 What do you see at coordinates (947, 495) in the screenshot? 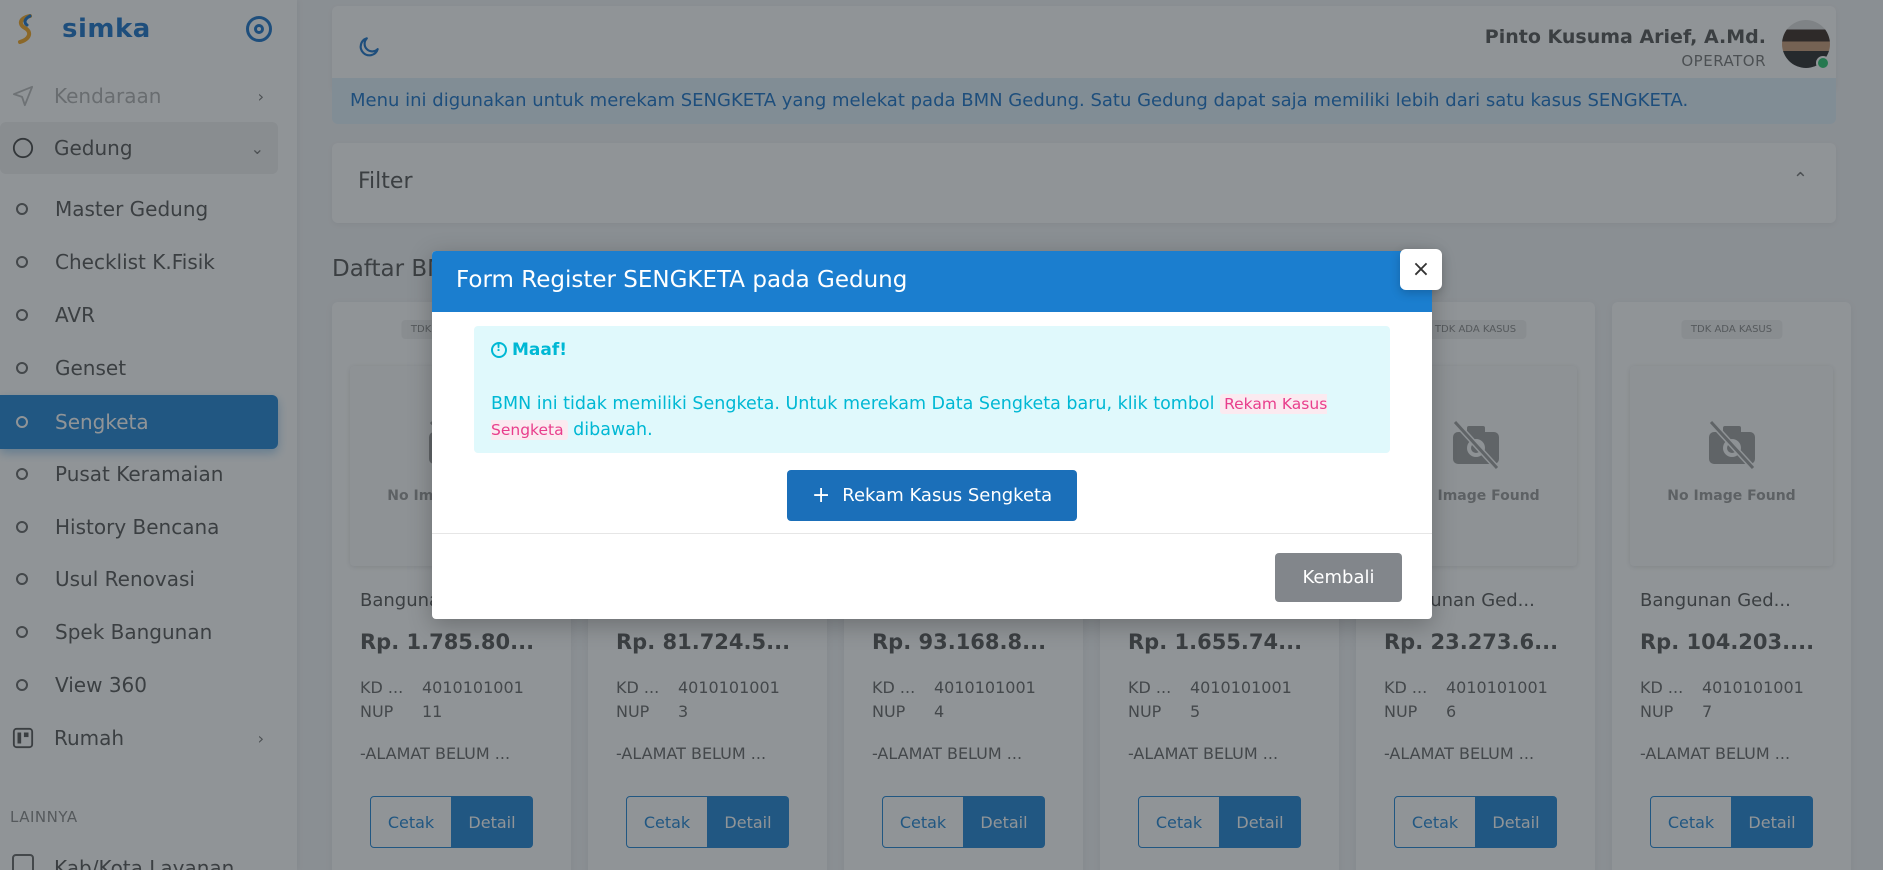
I see `button-label: Rekam Kasus Sengketa` at bounding box center [947, 495].